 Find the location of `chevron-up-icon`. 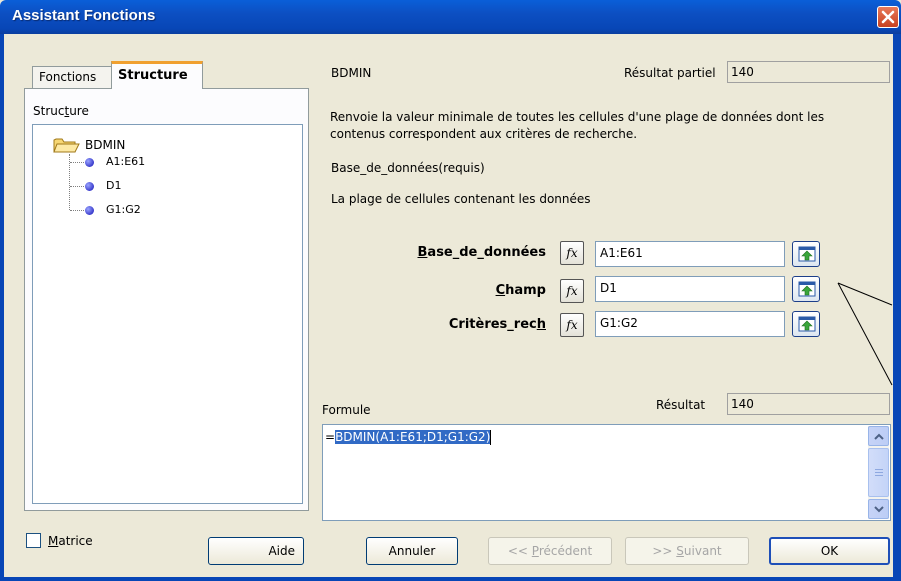

chevron-up-icon is located at coordinates (879, 436).